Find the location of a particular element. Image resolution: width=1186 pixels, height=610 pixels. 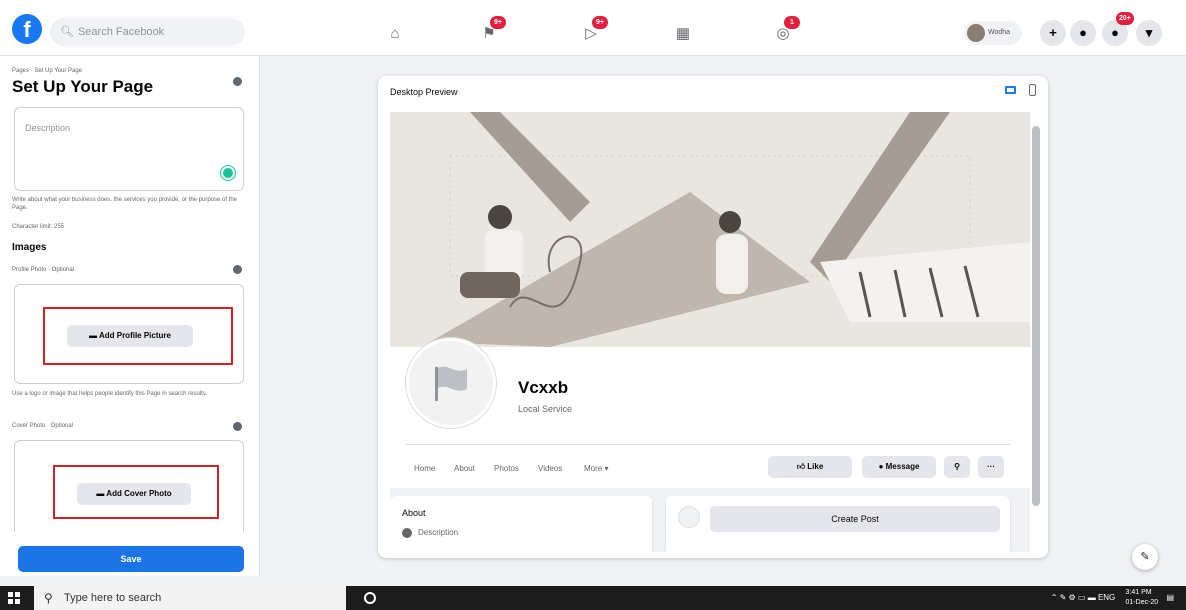

profile-chip: Wodha is located at coordinates (993, 33).